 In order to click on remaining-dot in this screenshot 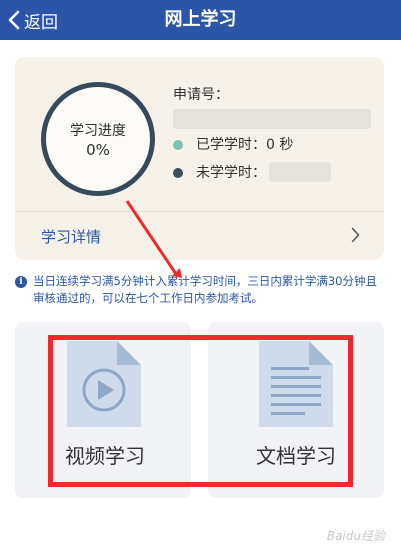, I will do `click(178, 173)`.